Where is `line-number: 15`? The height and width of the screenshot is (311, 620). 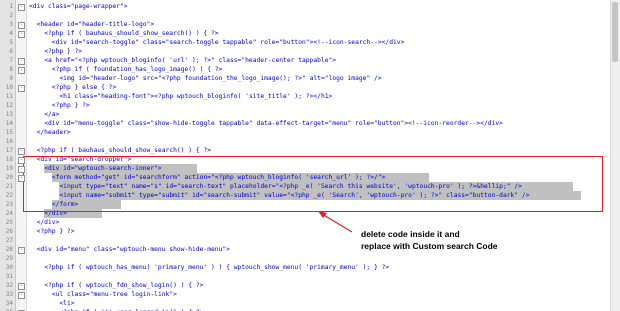
line-number: 15 is located at coordinates (9, 132).